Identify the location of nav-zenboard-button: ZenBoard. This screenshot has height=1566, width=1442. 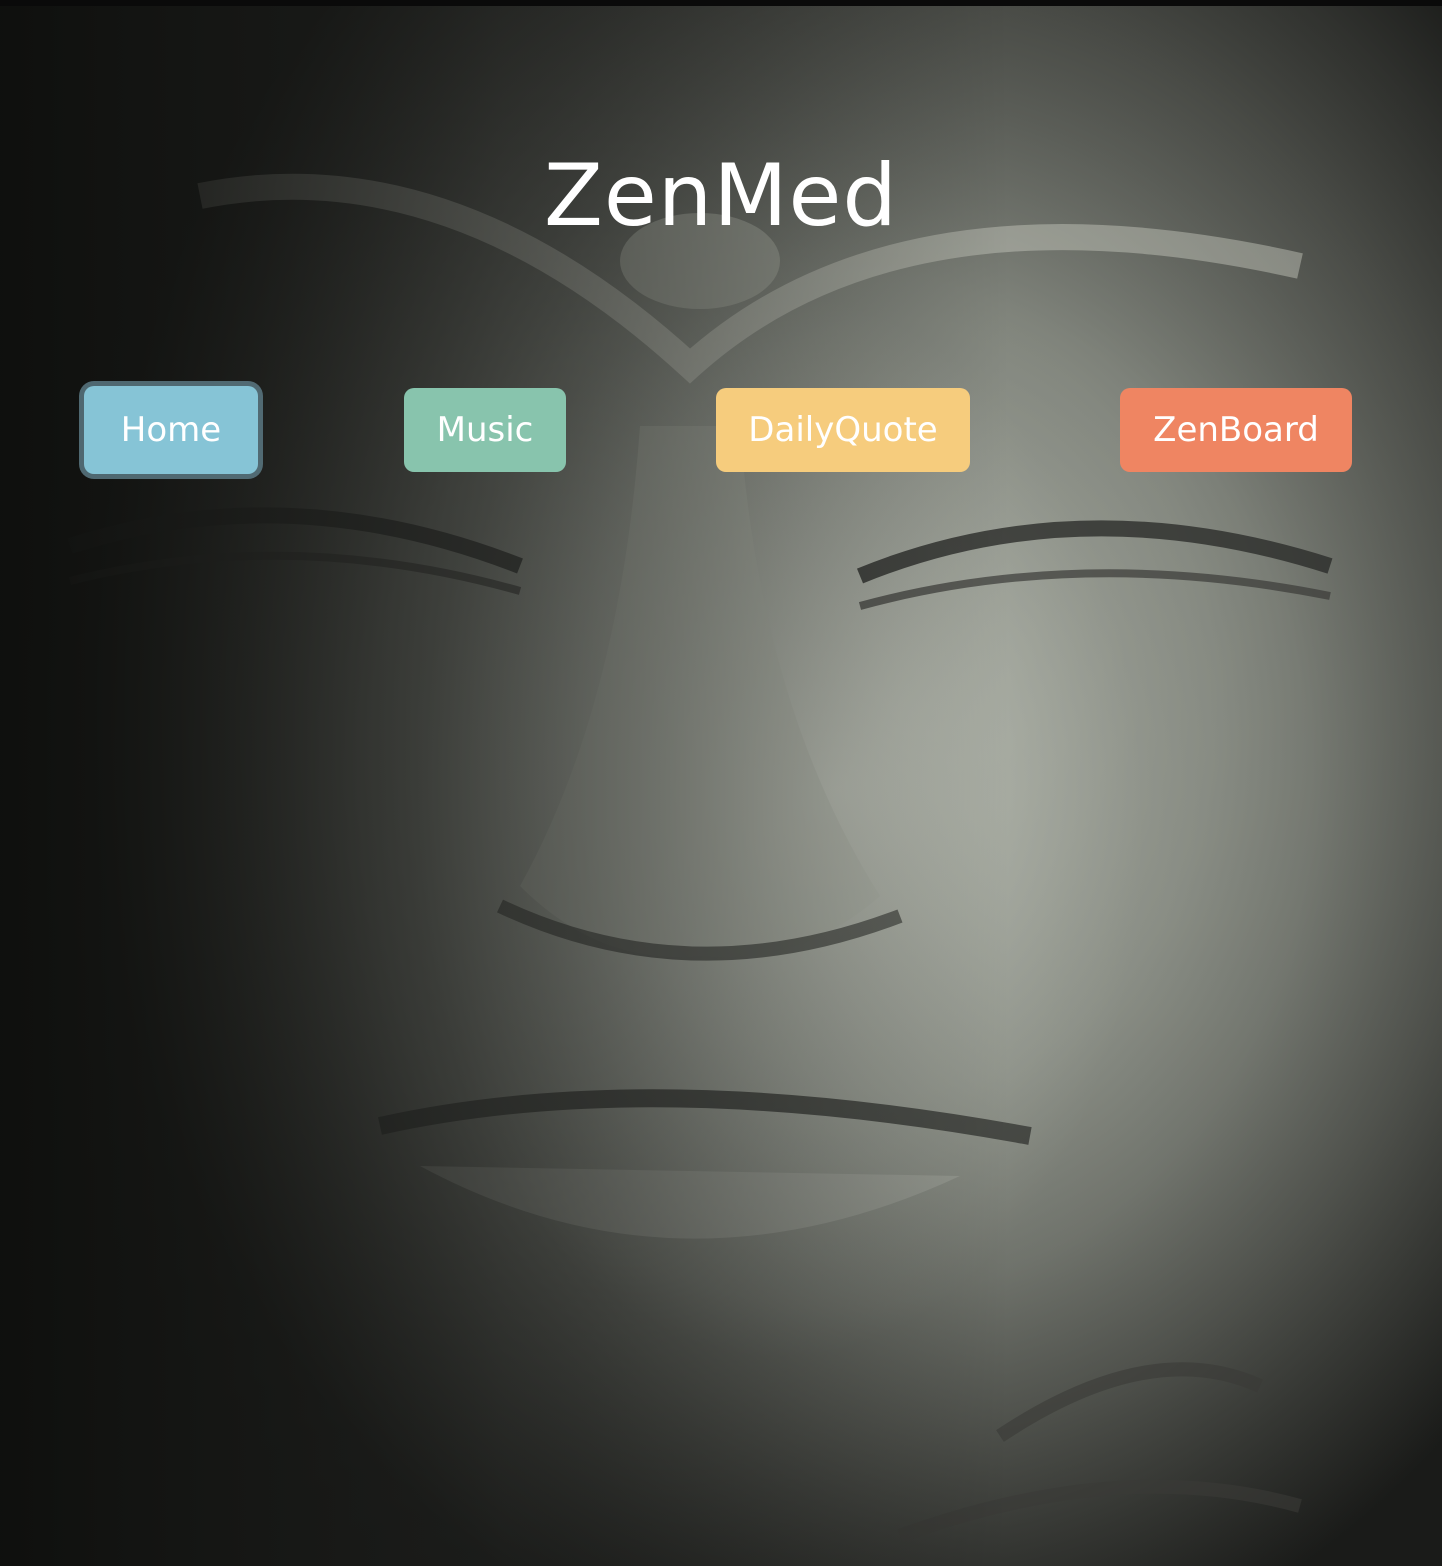
(1236, 430).